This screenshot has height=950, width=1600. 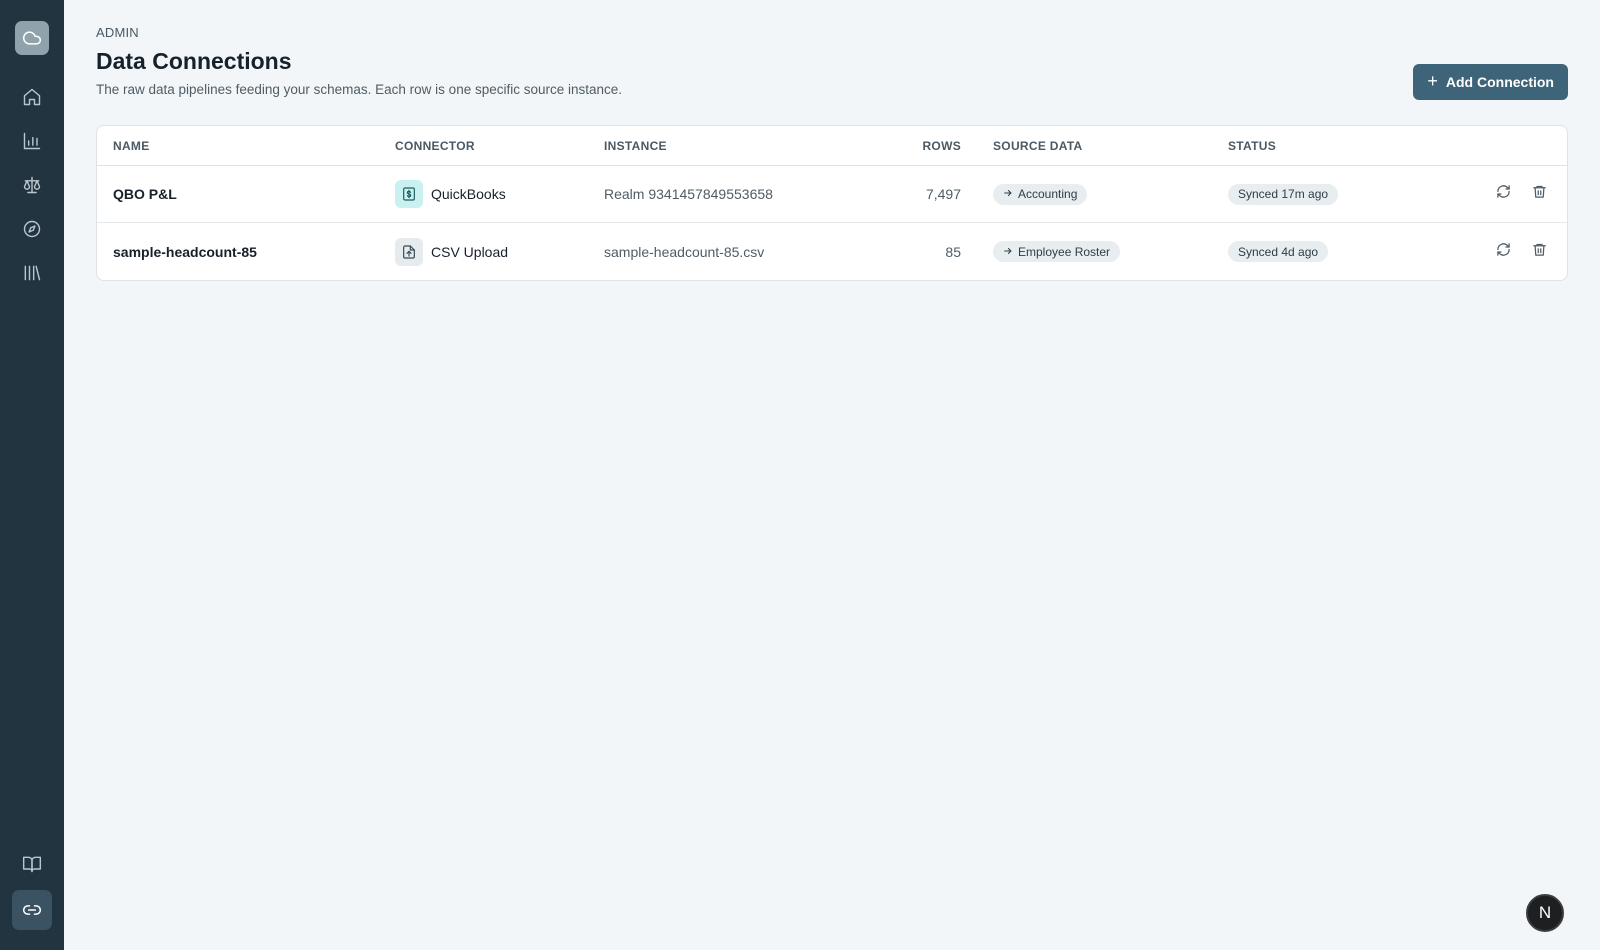 I want to click on sidebar, so click(x=32, y=475).